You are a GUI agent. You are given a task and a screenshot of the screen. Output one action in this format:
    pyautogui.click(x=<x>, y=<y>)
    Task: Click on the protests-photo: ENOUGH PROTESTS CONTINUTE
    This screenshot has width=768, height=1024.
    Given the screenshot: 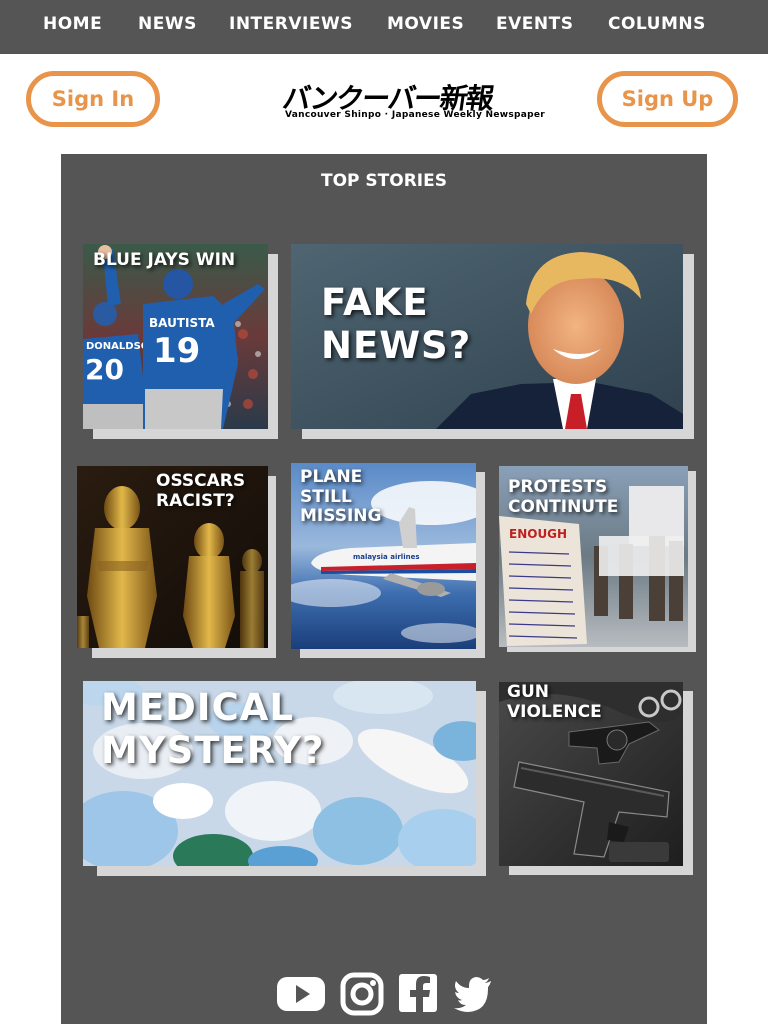 What is the action you would take?
    pyautogui.click(x=593, y=556)
    